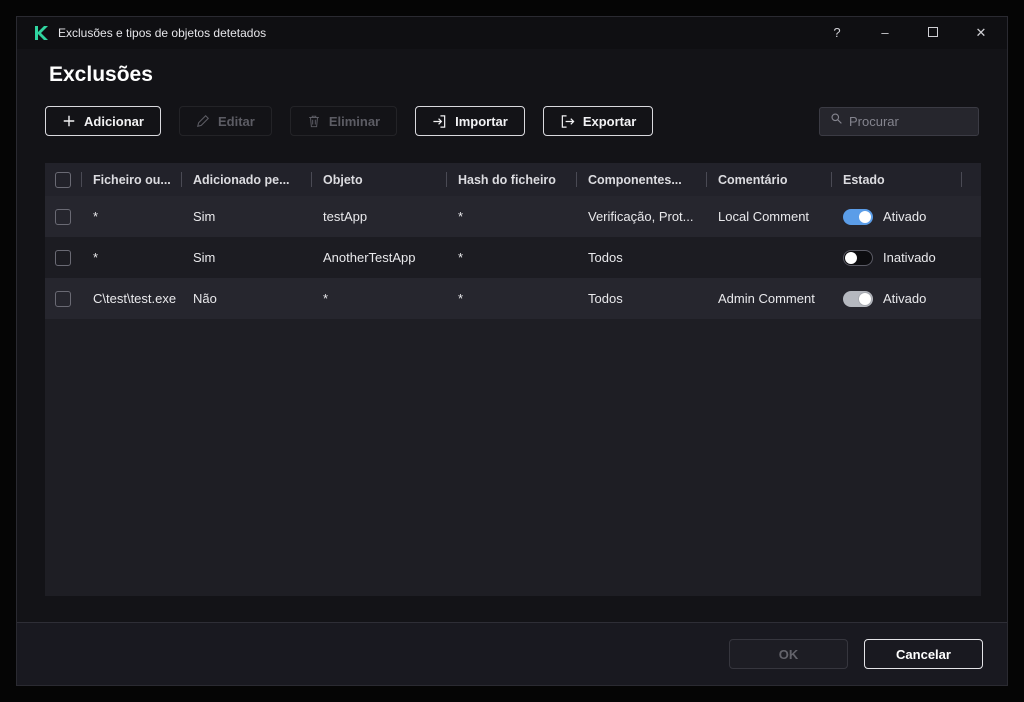  Describe the element at coordinates (923, 654) in the screenshot. I see `cancel-button: Cancelar` at that location.